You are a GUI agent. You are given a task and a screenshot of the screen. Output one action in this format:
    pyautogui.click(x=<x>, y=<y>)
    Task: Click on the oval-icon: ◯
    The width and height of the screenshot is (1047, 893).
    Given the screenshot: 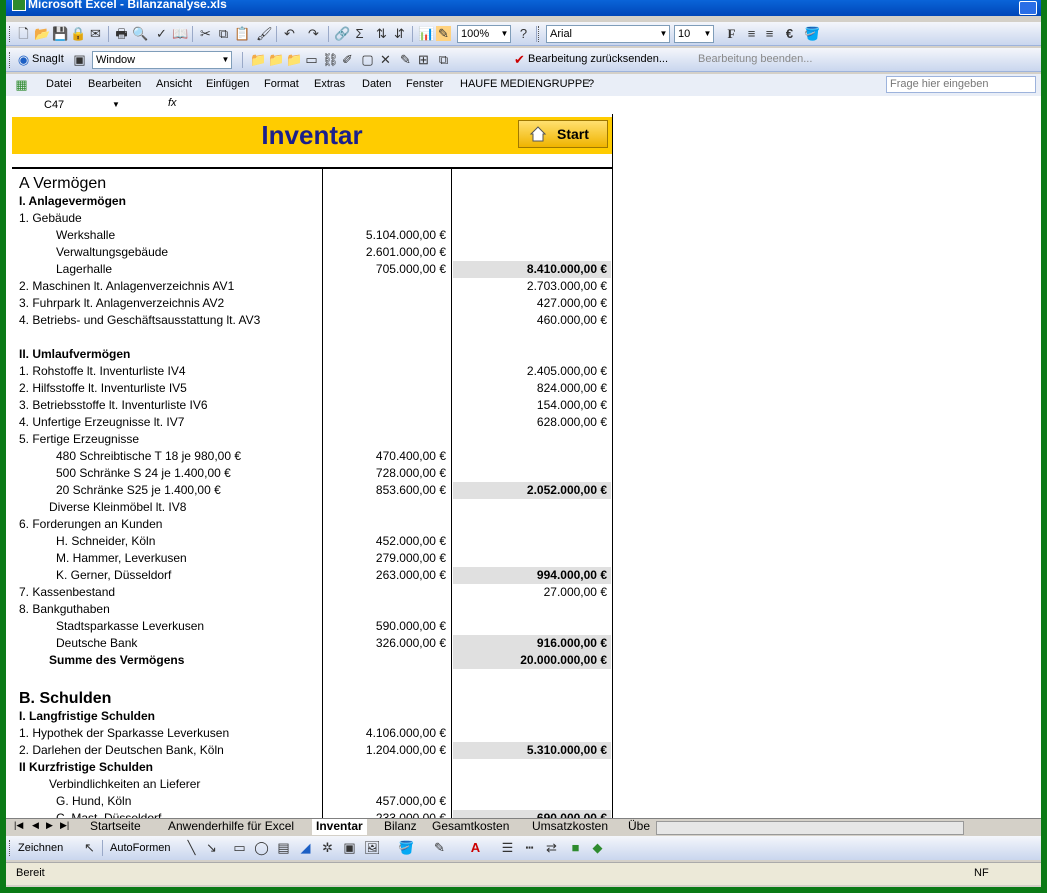 What is the action you would take?
    pyautogui.click(x=261, y=847)
    